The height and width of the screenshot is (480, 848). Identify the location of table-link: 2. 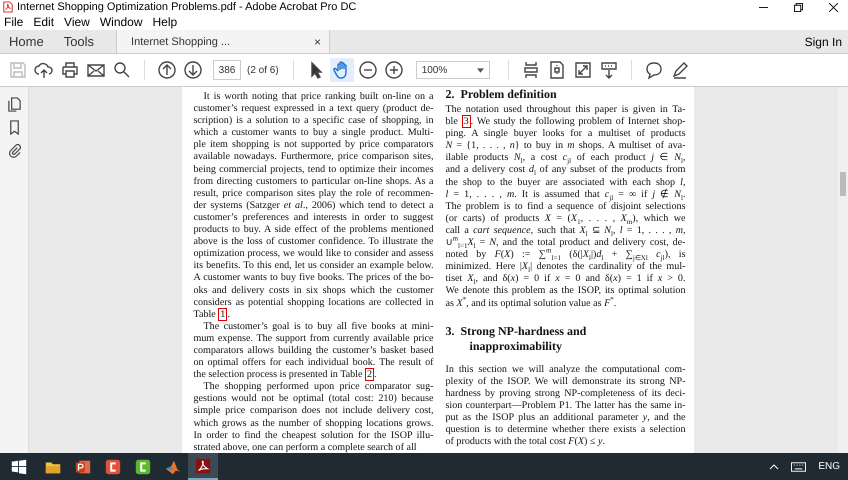
(369, 375).